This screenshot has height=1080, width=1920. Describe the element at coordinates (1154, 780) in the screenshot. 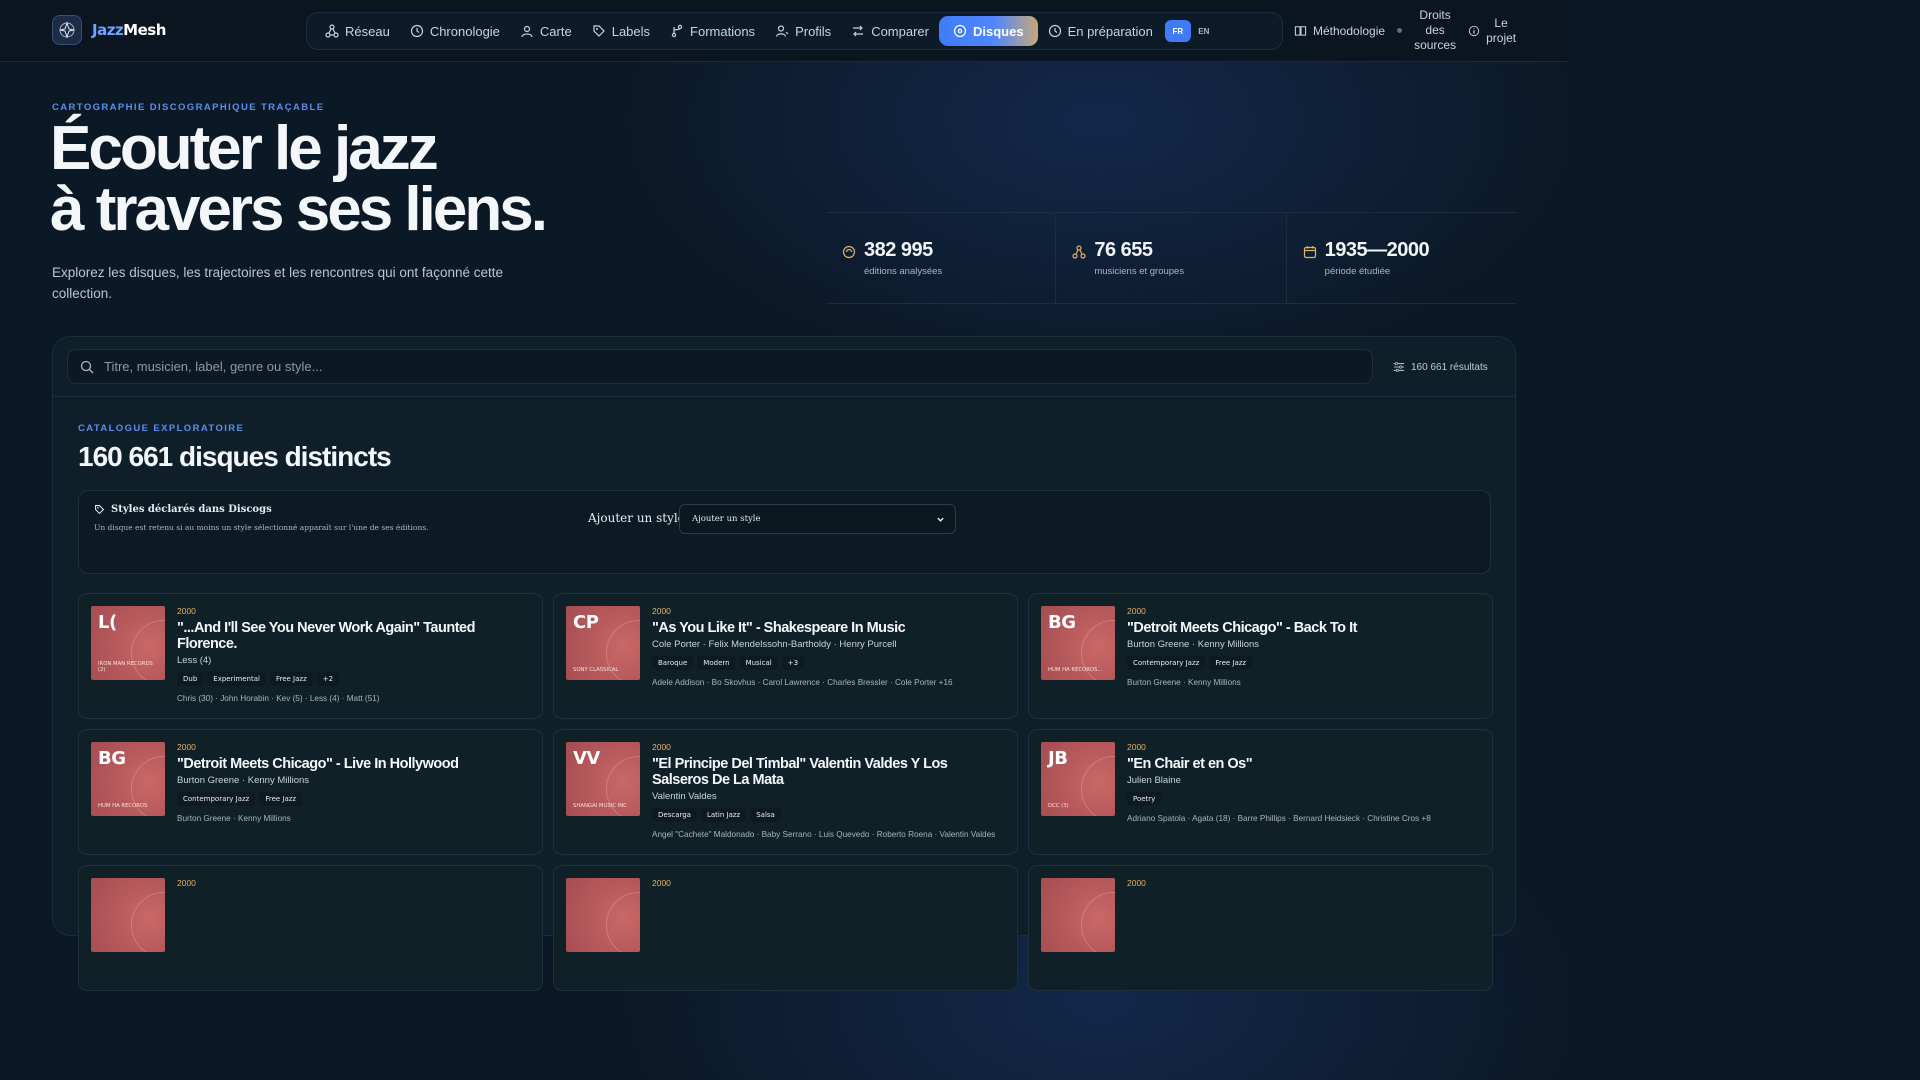

I see `album-artist: Julien Blaine` at that location.